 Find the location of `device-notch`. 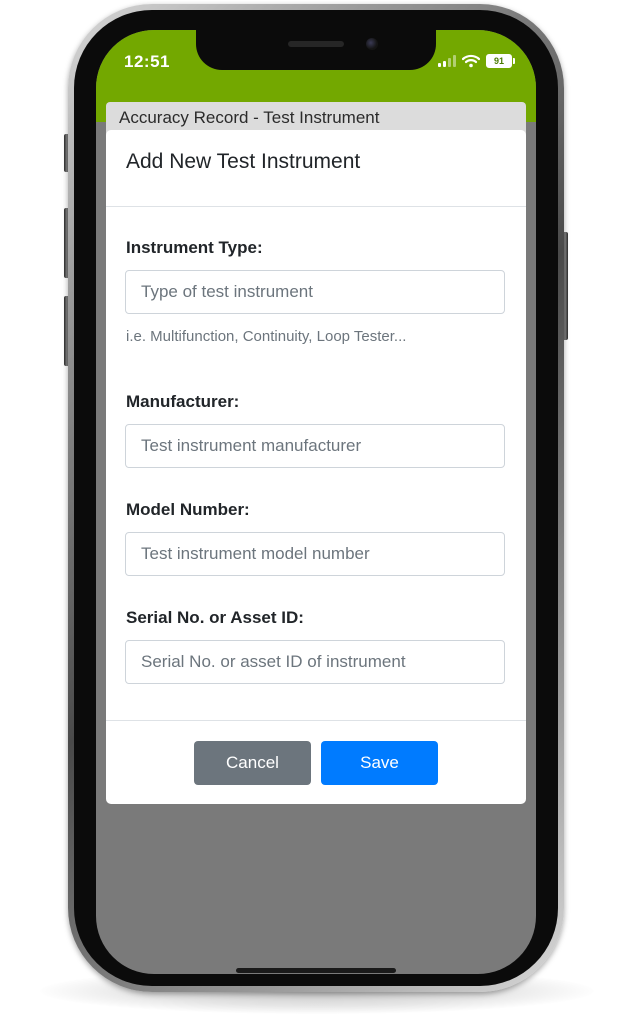

device-notch is located at coordinates (316, 50).